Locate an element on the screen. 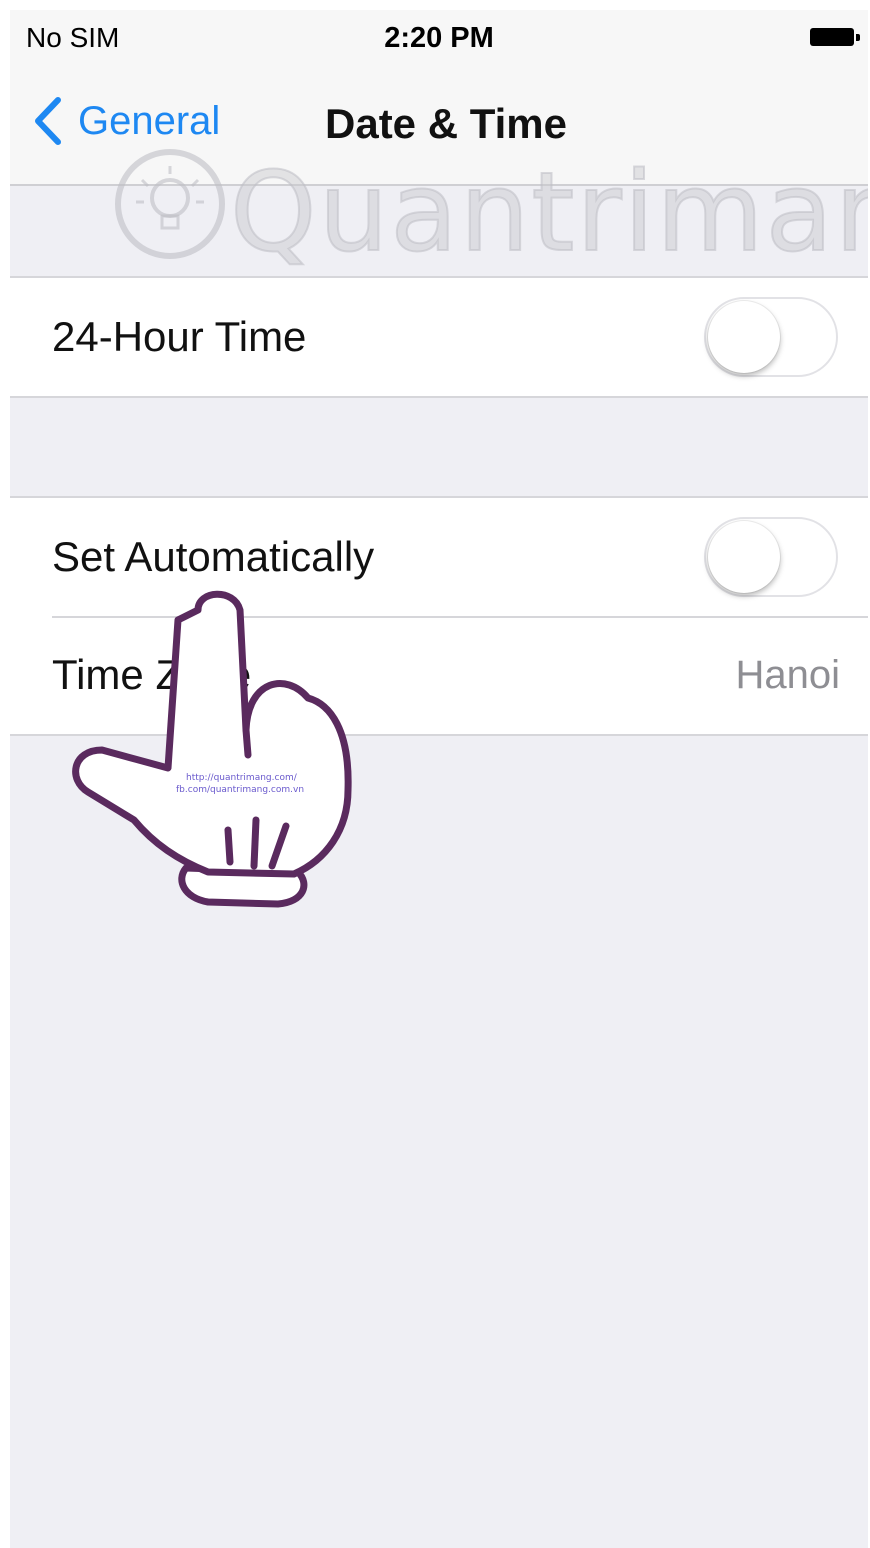 This screenshot has height=1548, width=870. row-label-24-hour-time: 24-Hour Time is located at coordinates (179, 336).